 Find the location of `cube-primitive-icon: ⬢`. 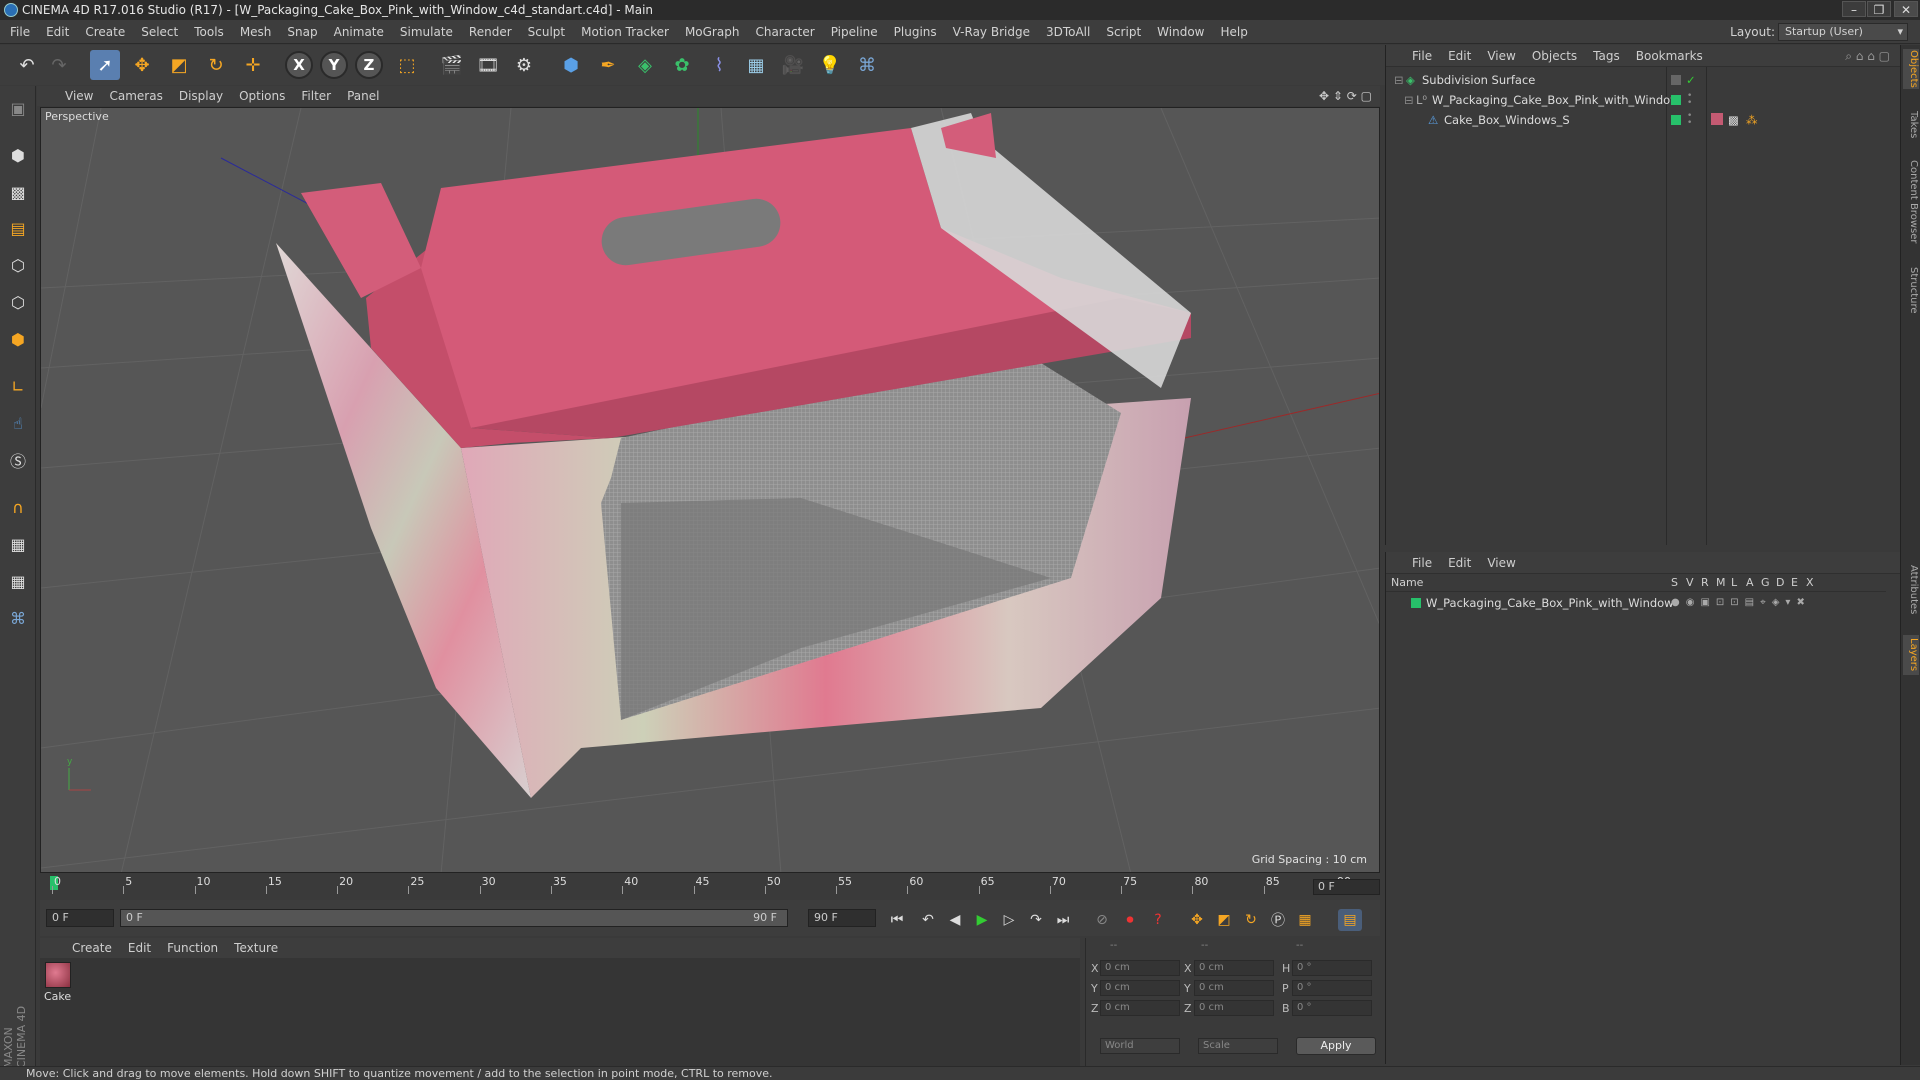

cube-primitive-icon: ⬢ is located at coordinates (571, 65).